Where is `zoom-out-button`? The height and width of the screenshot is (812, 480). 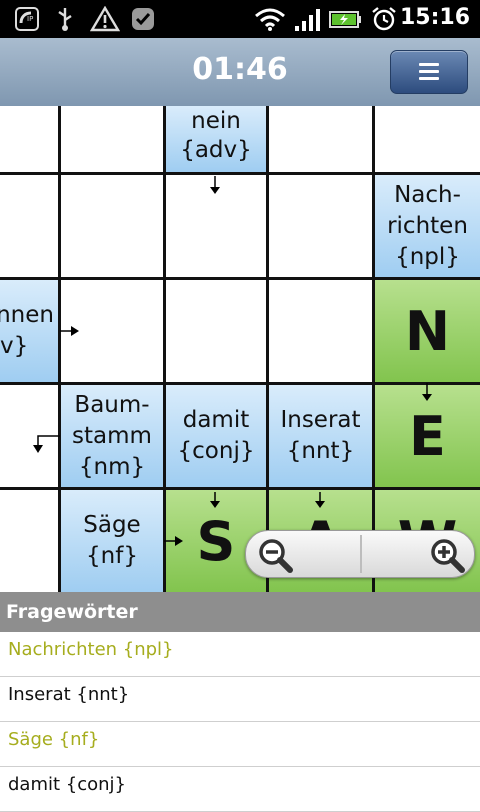
zoom-out-button is located at coordinates (303, 554).